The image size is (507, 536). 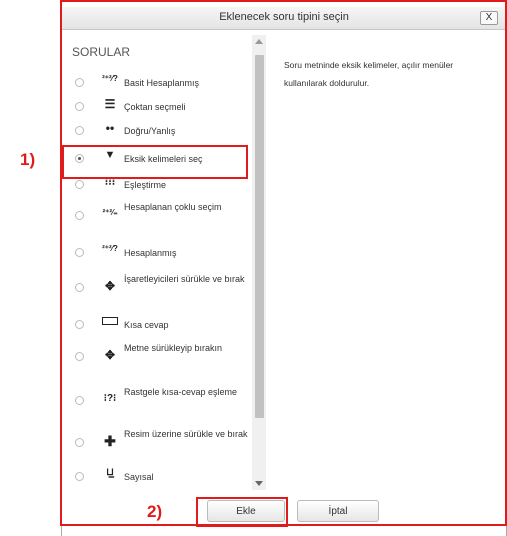 What do you see at coordinates (155, 162) in the screenshot?
I see `selected-item-highlight` at bounding box center [155, 162].